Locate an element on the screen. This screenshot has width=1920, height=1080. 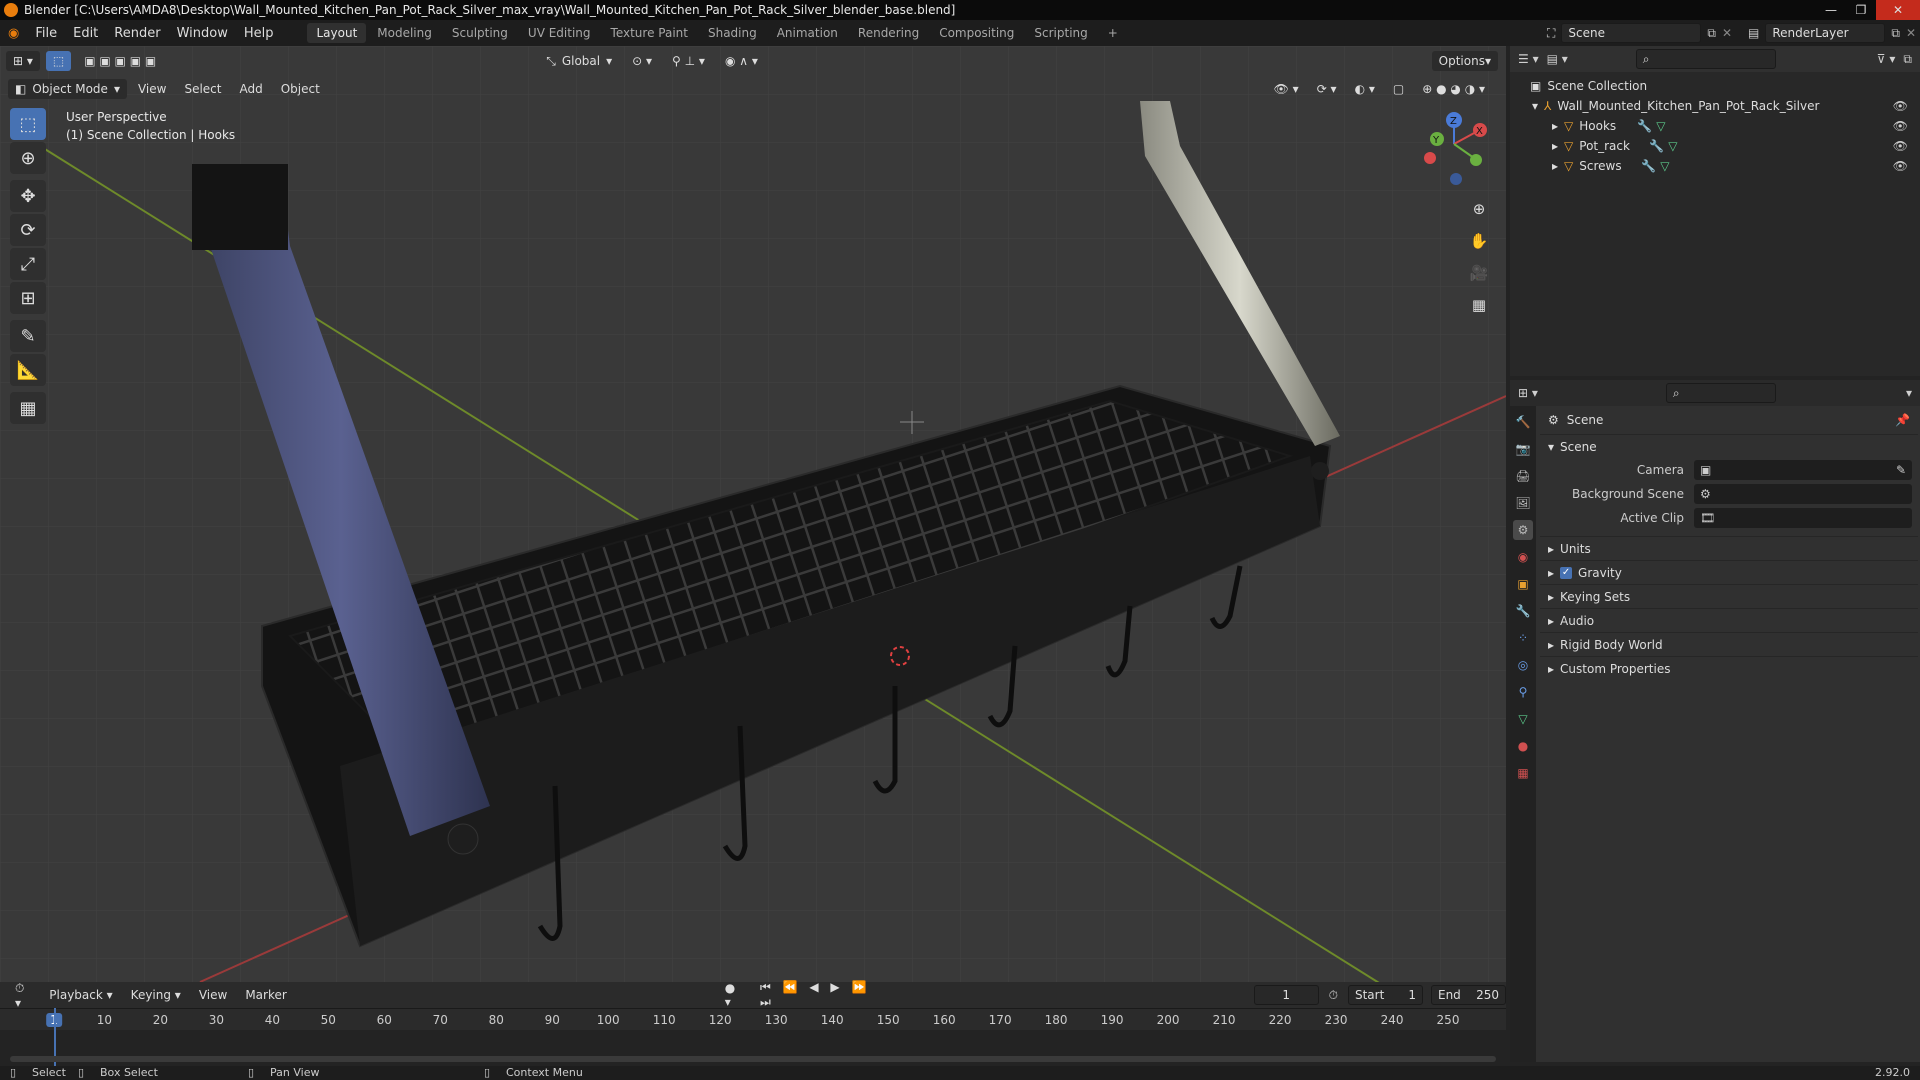
data-tab-icon: ▽ is located at coordinates (1523, 719).